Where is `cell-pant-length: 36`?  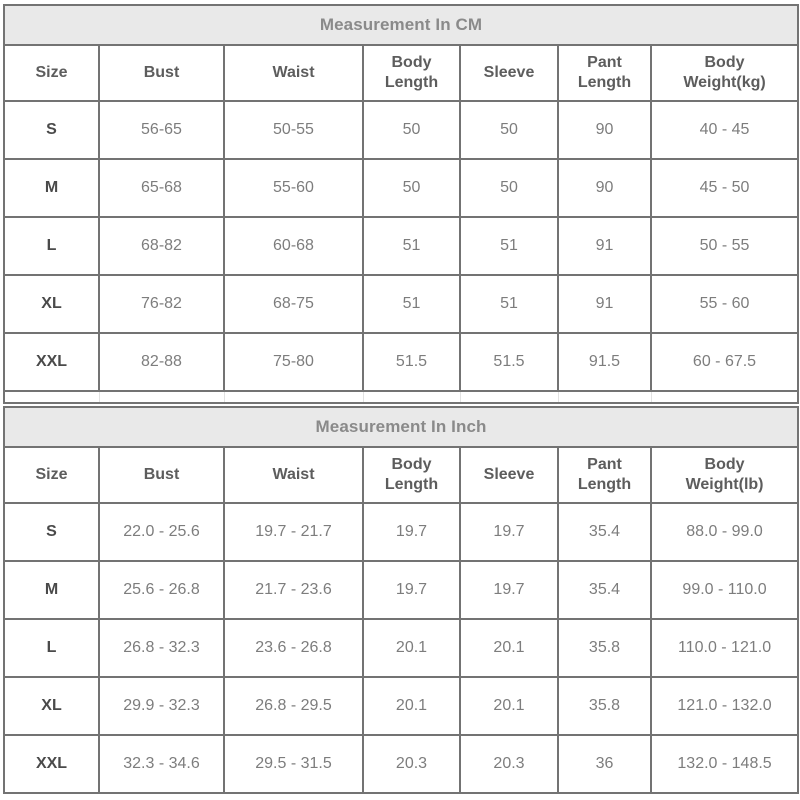
cell-pant-length: 36 is located at coordinates (604, 764).